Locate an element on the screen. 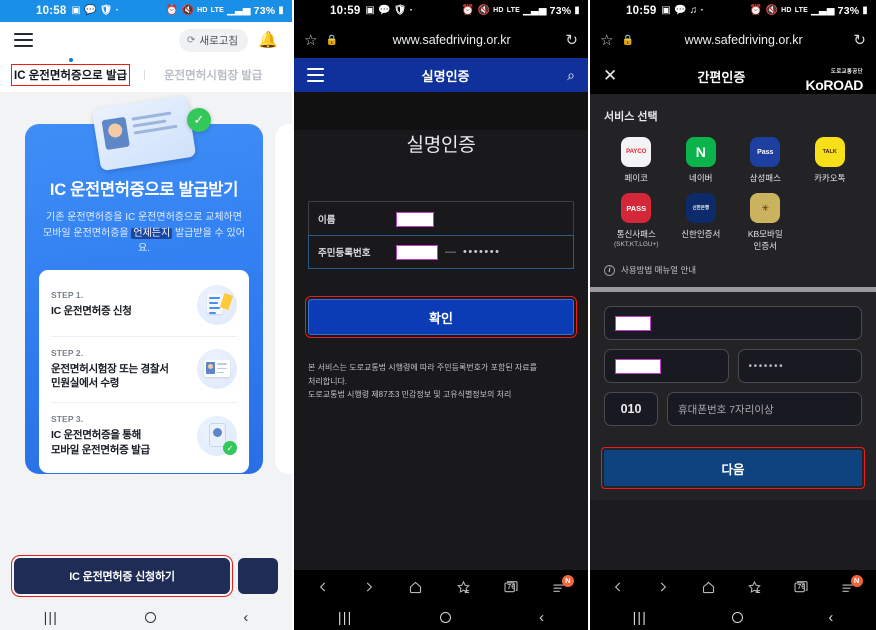  phone-number-input: 휴대폰번호 7자리이상 is located at coordinates (764, 409).